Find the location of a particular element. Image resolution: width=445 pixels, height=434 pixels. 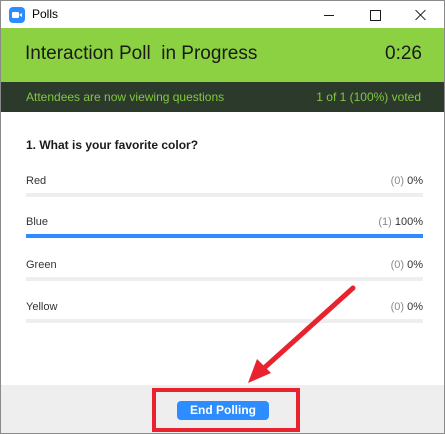

zoom-app-icon is located at coordinates (17, 15).